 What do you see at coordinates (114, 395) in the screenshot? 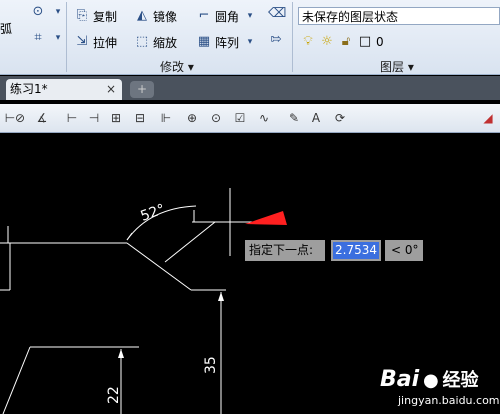
I see `dimension-22-label: 22` at bounding box center [114, 395].